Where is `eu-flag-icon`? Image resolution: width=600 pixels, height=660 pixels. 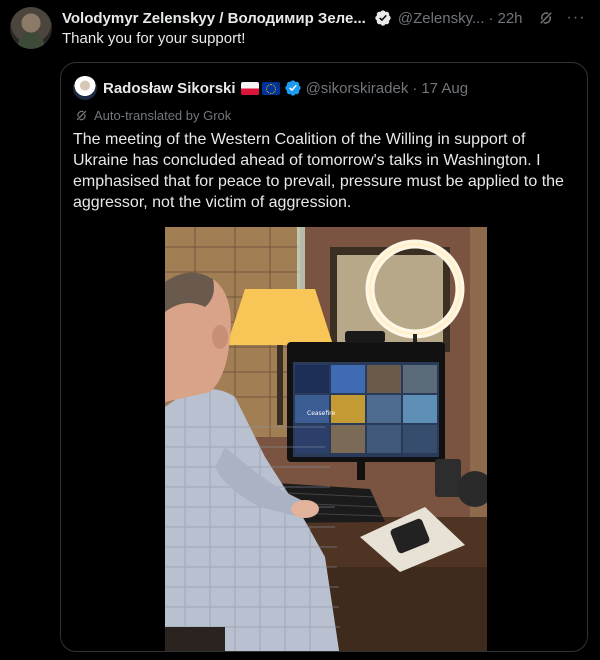 eu-flag-icon is located at coordinates (270, 88).